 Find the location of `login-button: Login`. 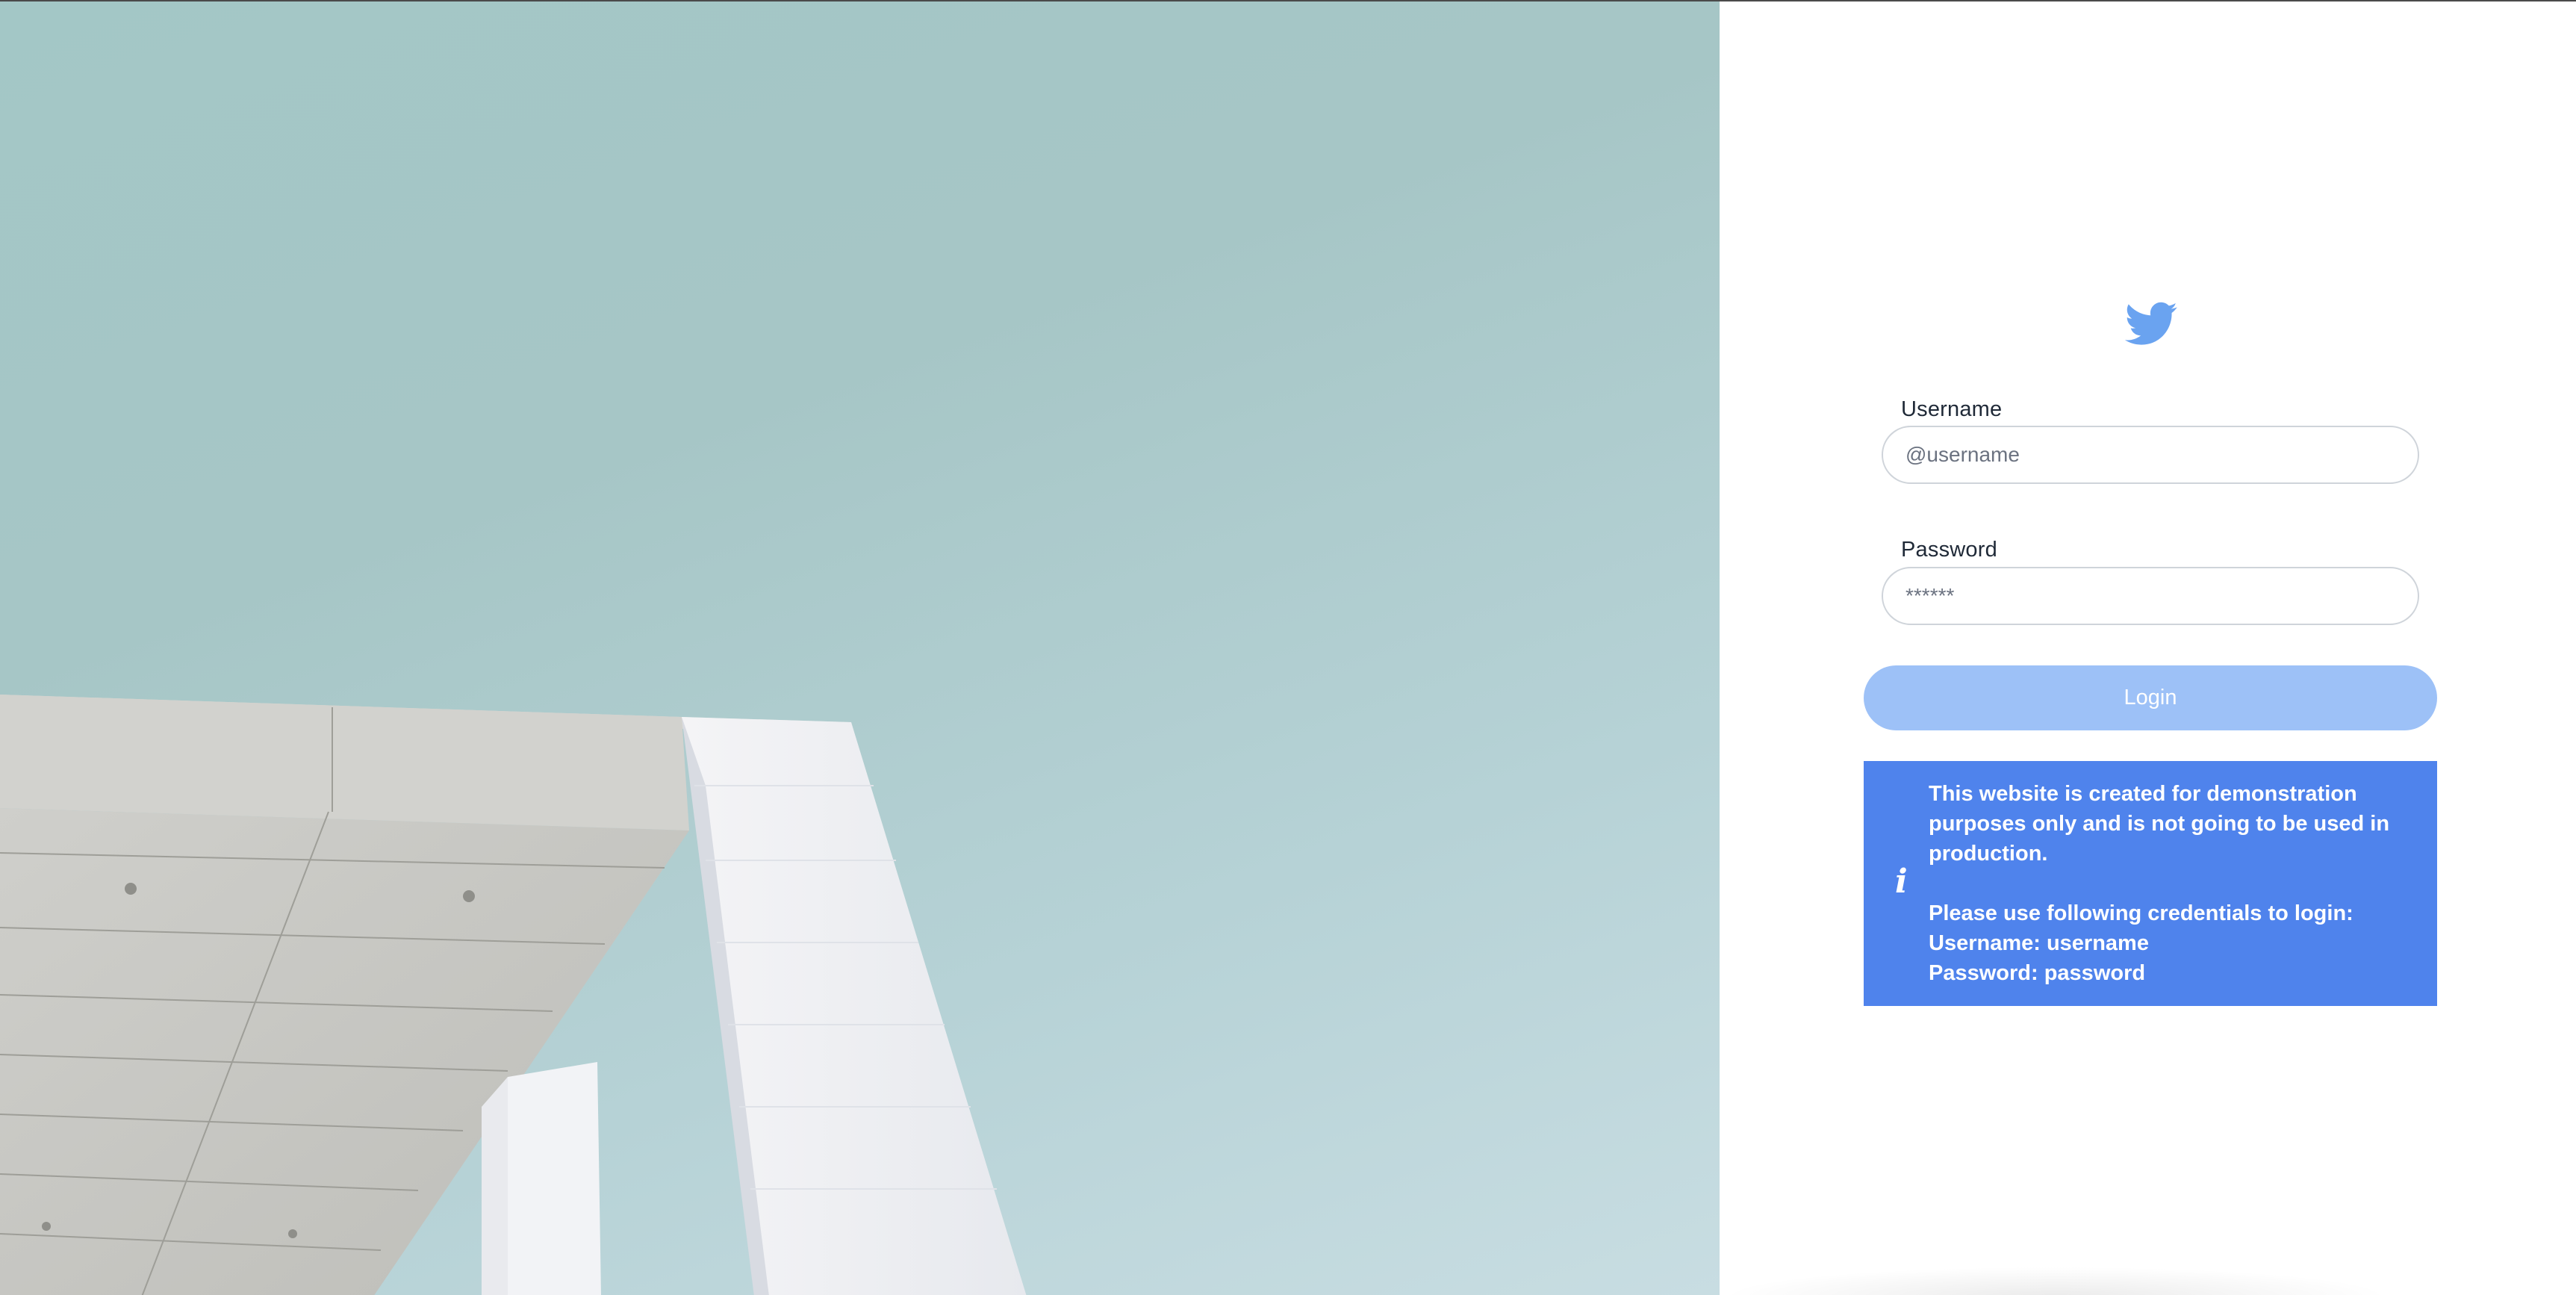

login-button: Login is located at coordinates (2150, 697).